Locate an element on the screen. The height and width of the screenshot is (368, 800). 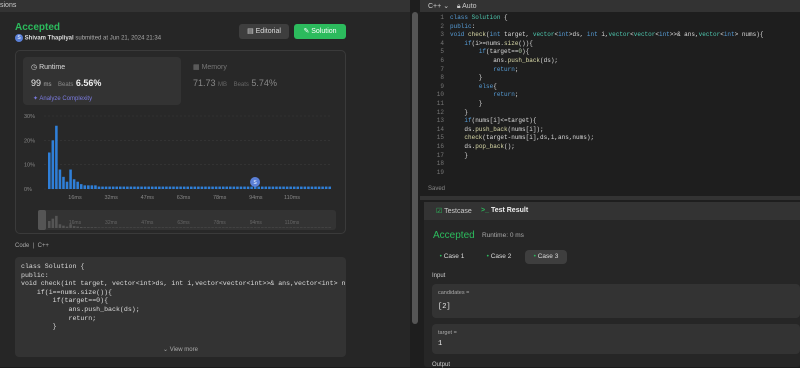
chart-y-tick-label: 20% is located at coordinates (29, 141).